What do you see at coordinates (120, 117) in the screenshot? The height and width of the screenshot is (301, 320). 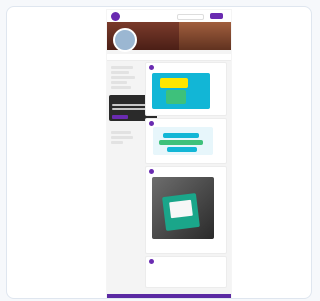 I see `popup-accept-button` at bounding box center [120, 117].